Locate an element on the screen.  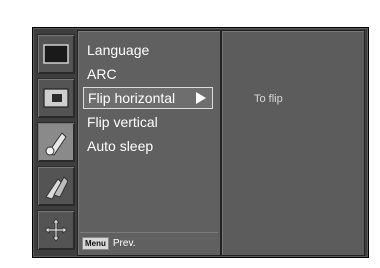
menu-item-flip-horizontal: Flip horizontal is located at coordinates (148, 98).